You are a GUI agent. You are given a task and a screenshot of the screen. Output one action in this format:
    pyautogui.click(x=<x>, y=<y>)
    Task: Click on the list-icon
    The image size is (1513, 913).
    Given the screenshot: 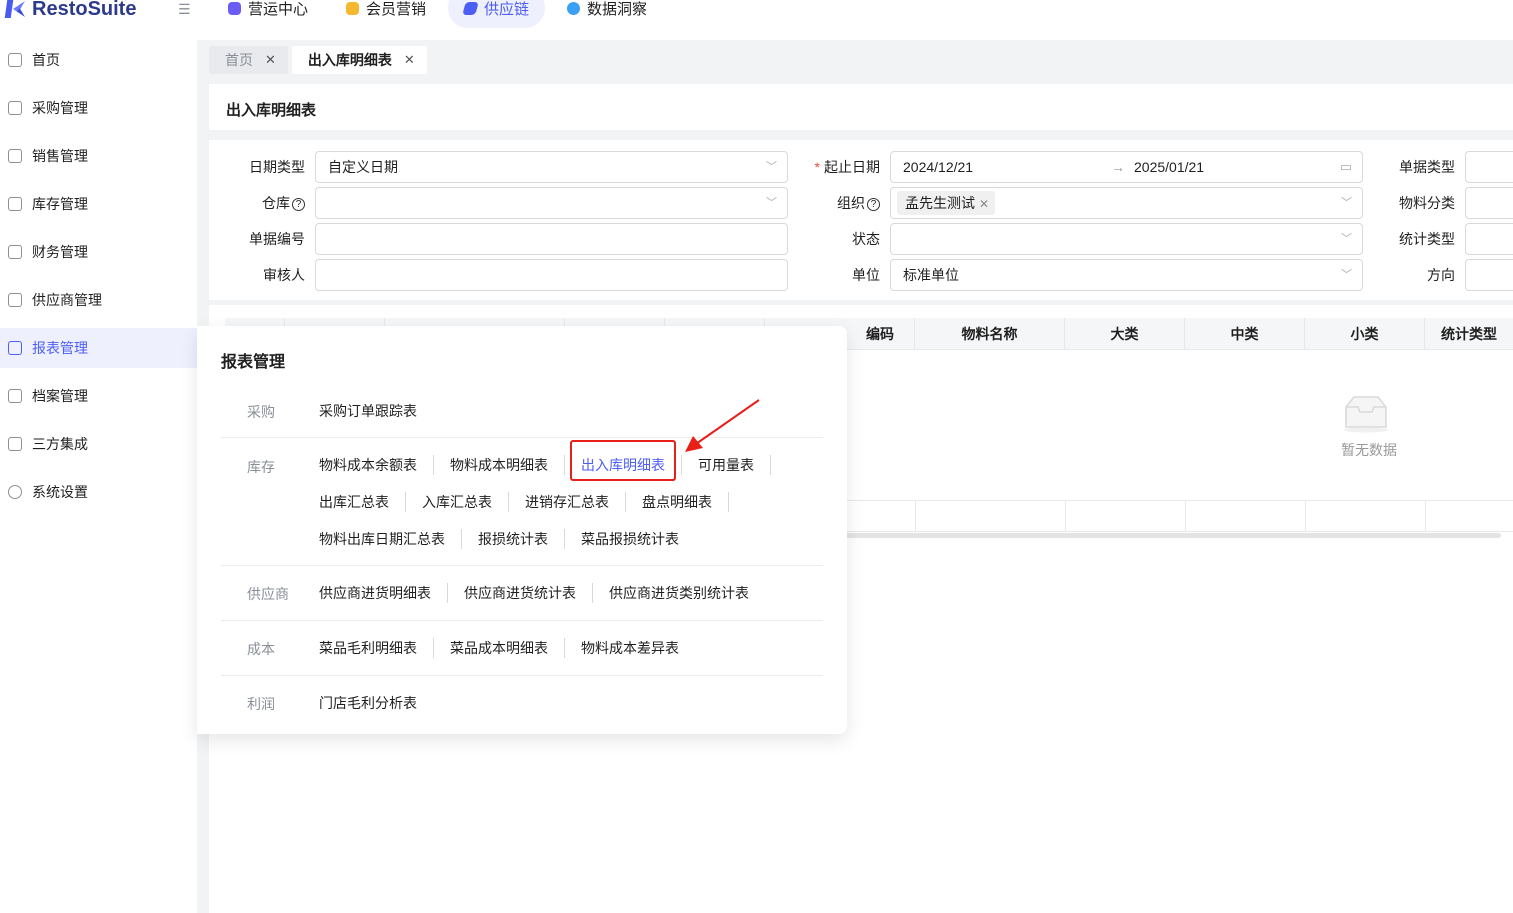 What is the action you would take?
    pyautogui.click(x=15, y=396)
    